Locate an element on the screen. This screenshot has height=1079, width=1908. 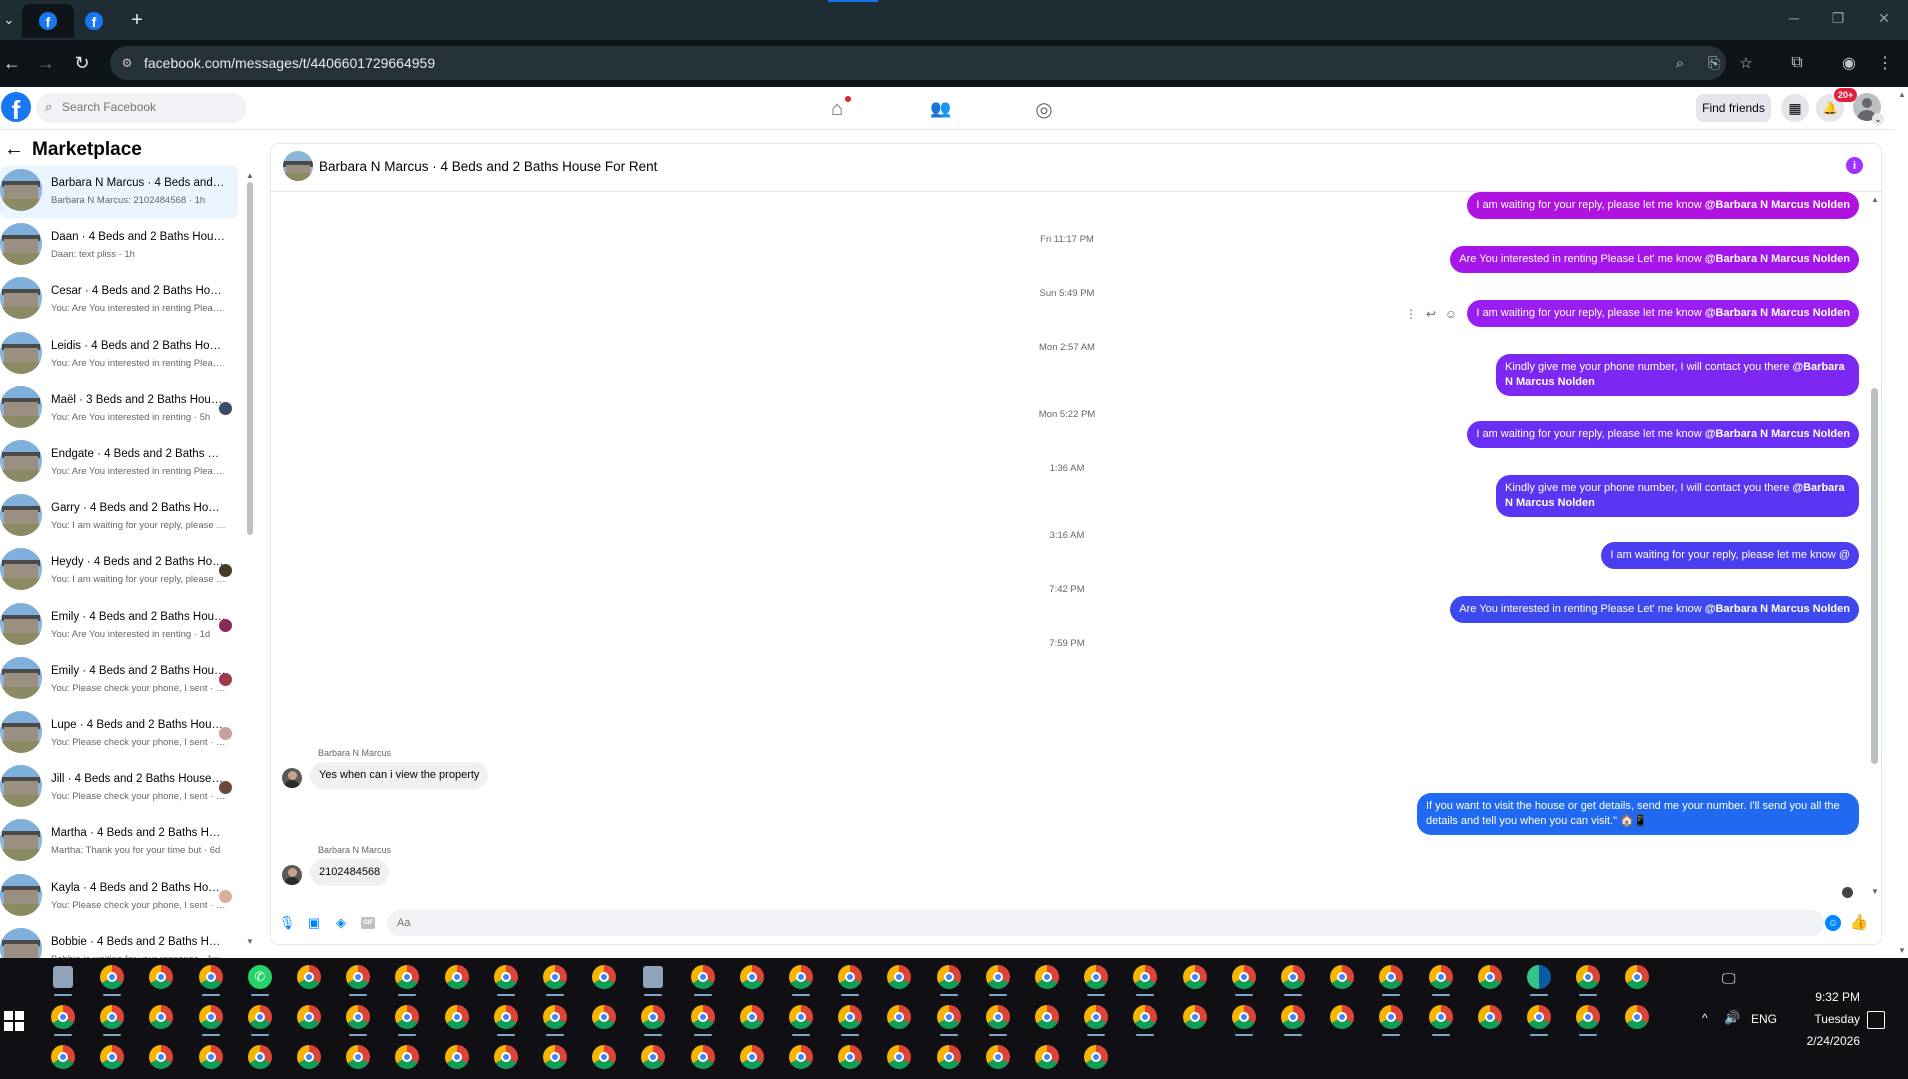
extensions-icon: ⧉ is located at coordinates (1797, 63).